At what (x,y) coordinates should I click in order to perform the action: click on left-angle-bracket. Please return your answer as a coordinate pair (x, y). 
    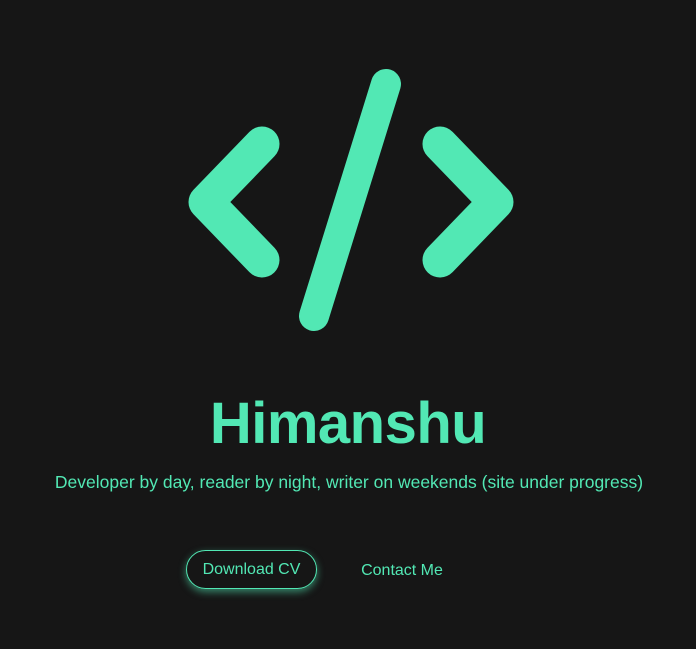
    Looking at the image, I should click on (234, 202).